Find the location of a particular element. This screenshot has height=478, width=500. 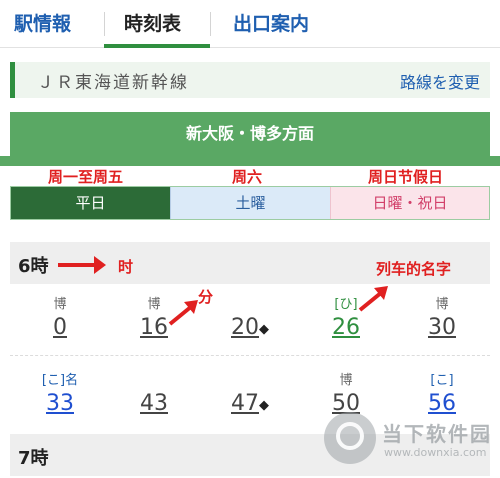

departure-6-43: 43 is located at coordinates (154, 395).